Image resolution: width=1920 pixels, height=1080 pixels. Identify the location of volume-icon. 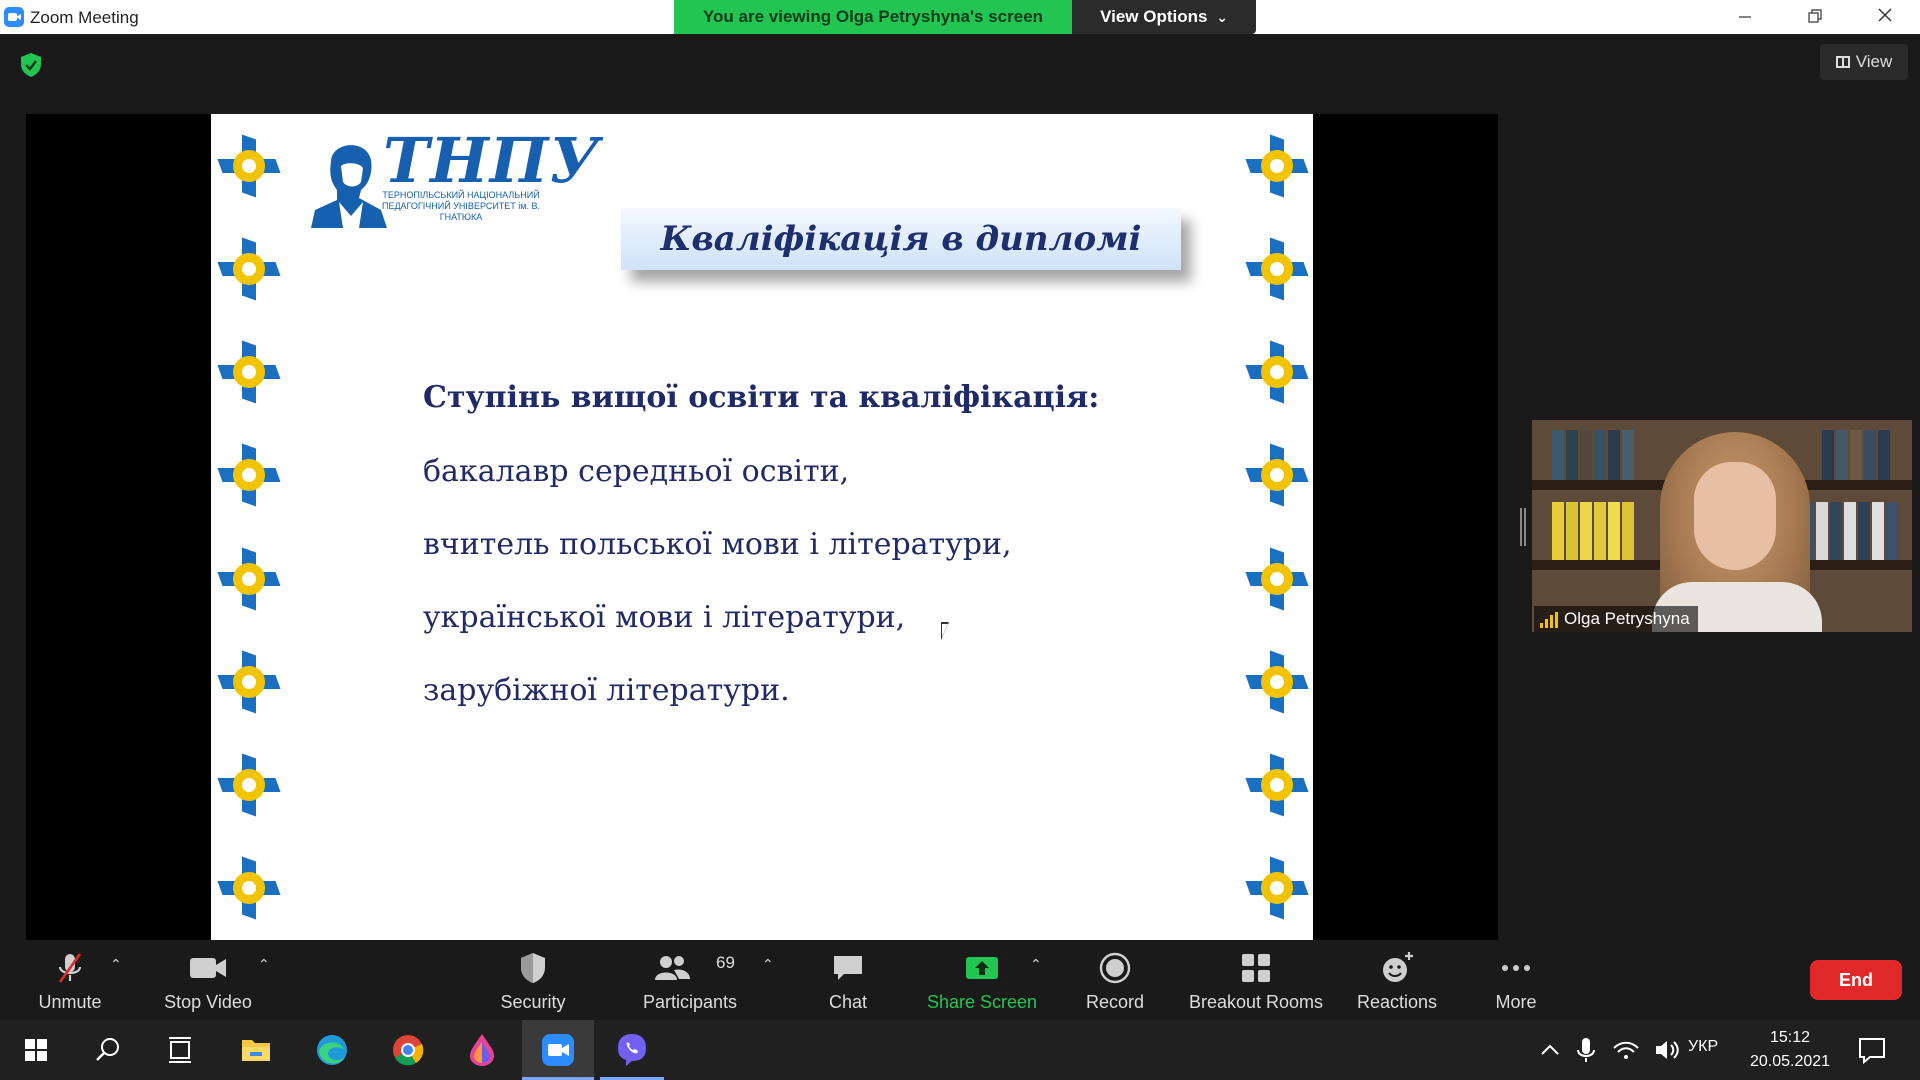
(1666, 1050).